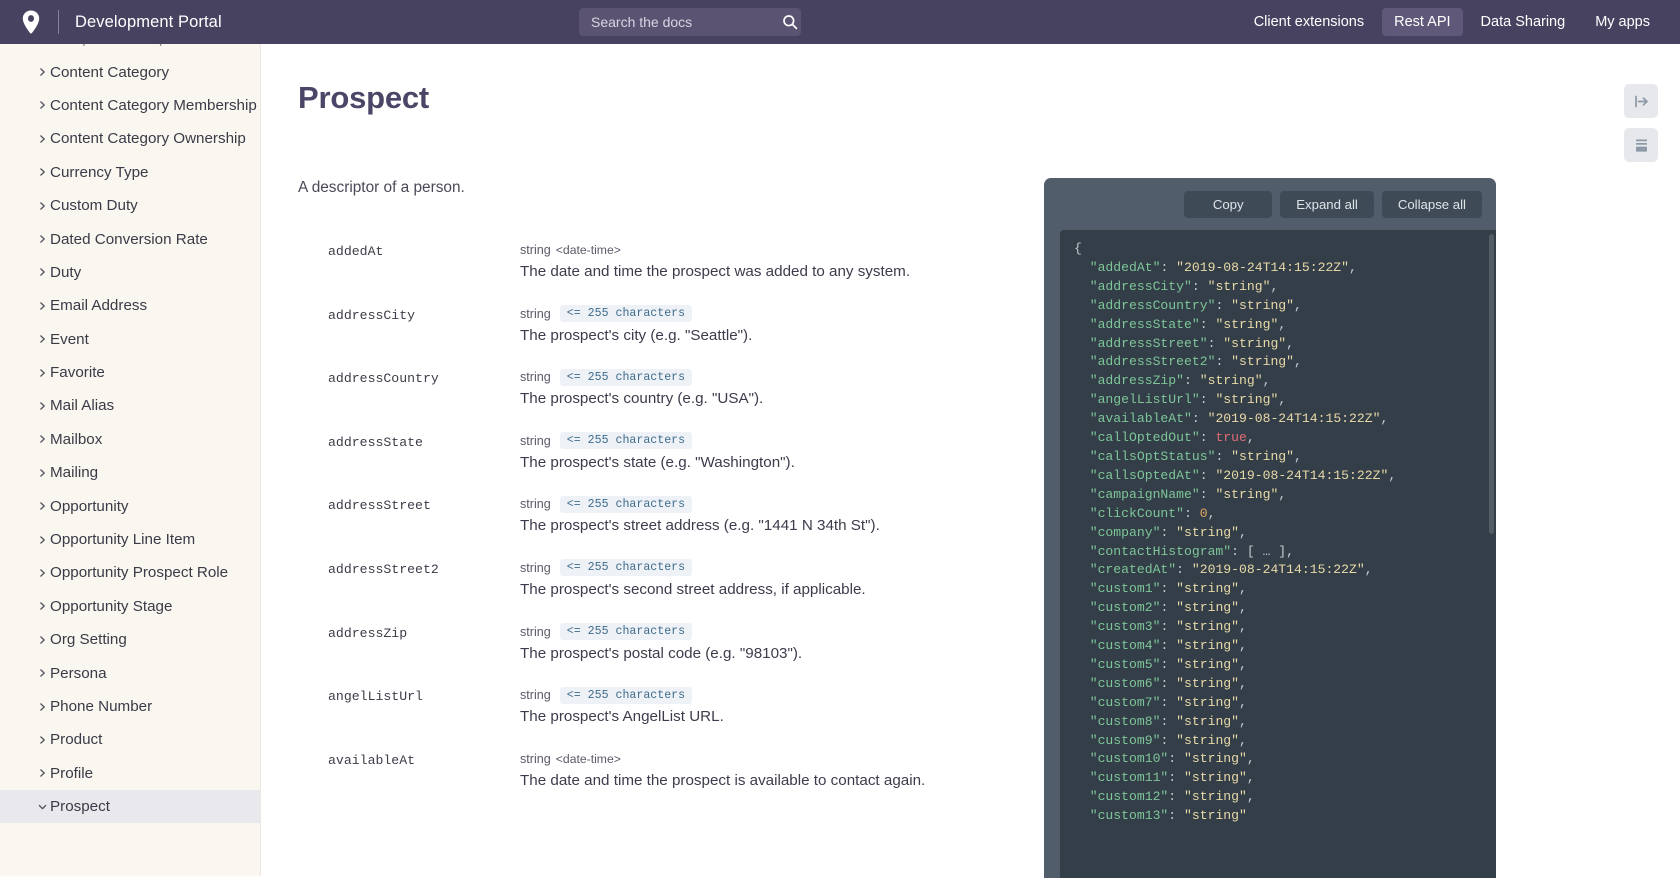 Image resolution: width=1680 pixels, height=878 pixels. I want to click on sidebar-item-profile: Profile, so click(130, 773).